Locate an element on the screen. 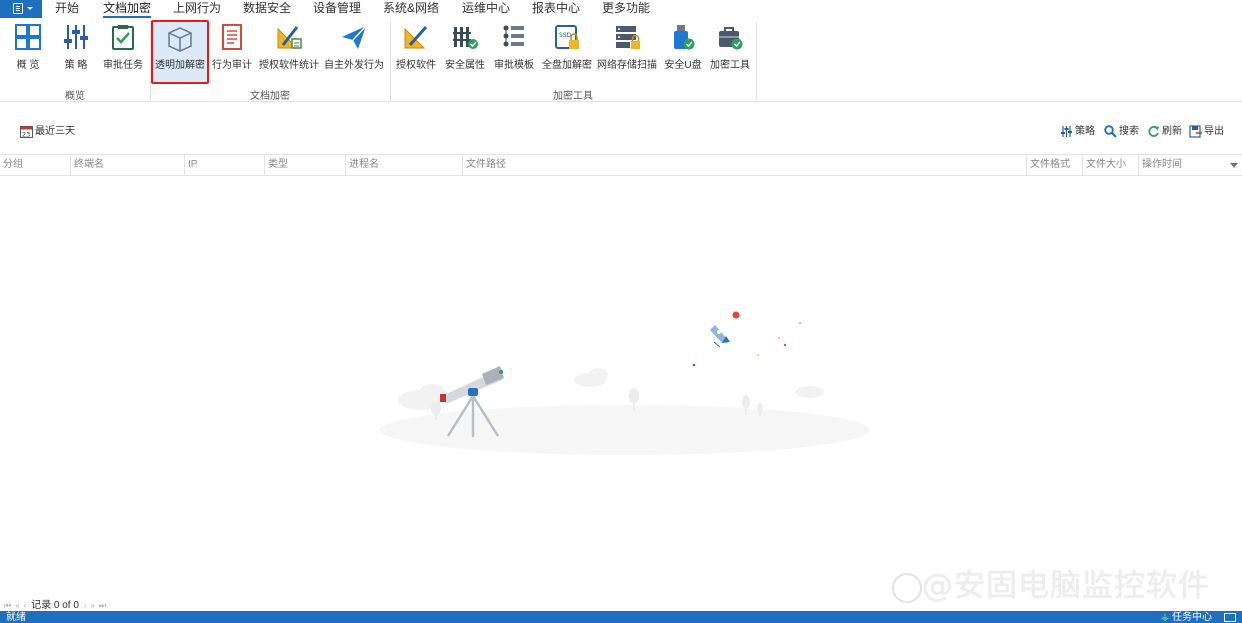  task-center-label: 任务中心 is located at coordinates (1192, 617).